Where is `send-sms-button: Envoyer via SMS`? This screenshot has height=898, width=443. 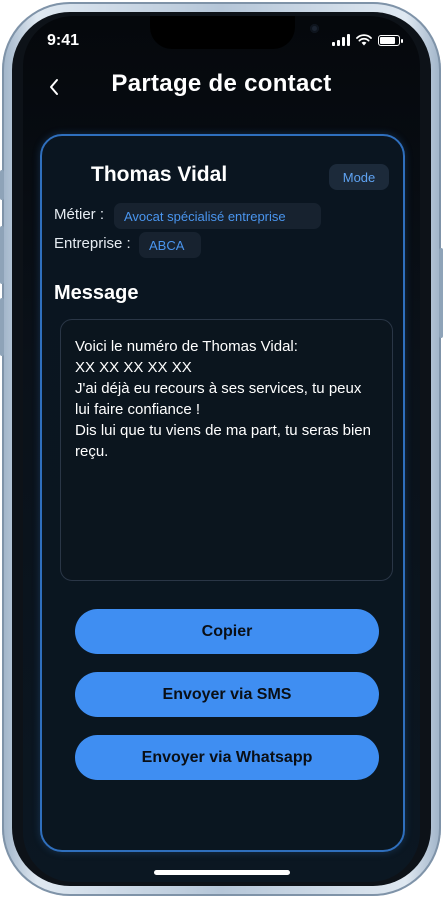 send-sms-button: Envoyer via SMS is located at coordinates (227, 694).